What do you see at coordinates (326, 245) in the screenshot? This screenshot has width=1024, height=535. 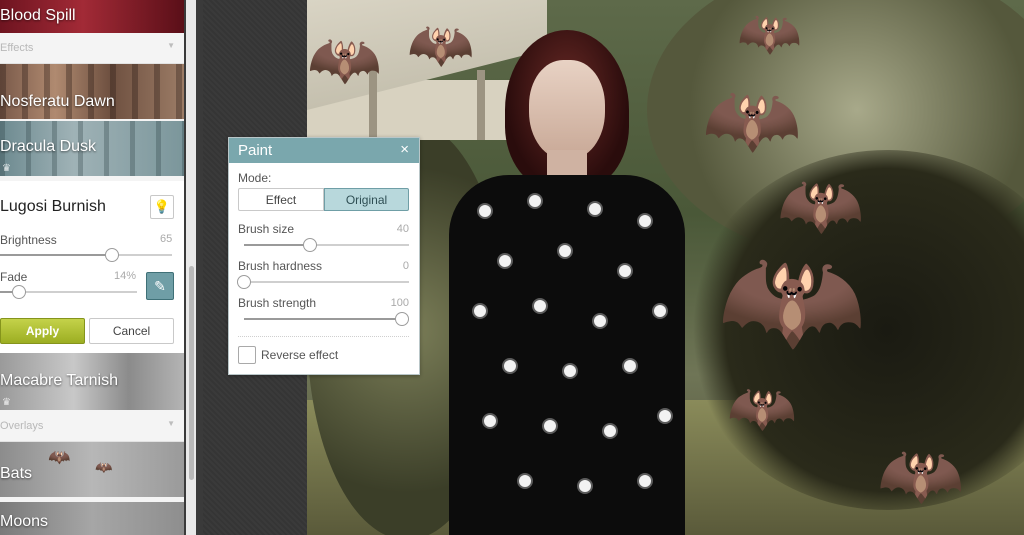 I see `brush-size-slider` at bounding box center [326, 245].